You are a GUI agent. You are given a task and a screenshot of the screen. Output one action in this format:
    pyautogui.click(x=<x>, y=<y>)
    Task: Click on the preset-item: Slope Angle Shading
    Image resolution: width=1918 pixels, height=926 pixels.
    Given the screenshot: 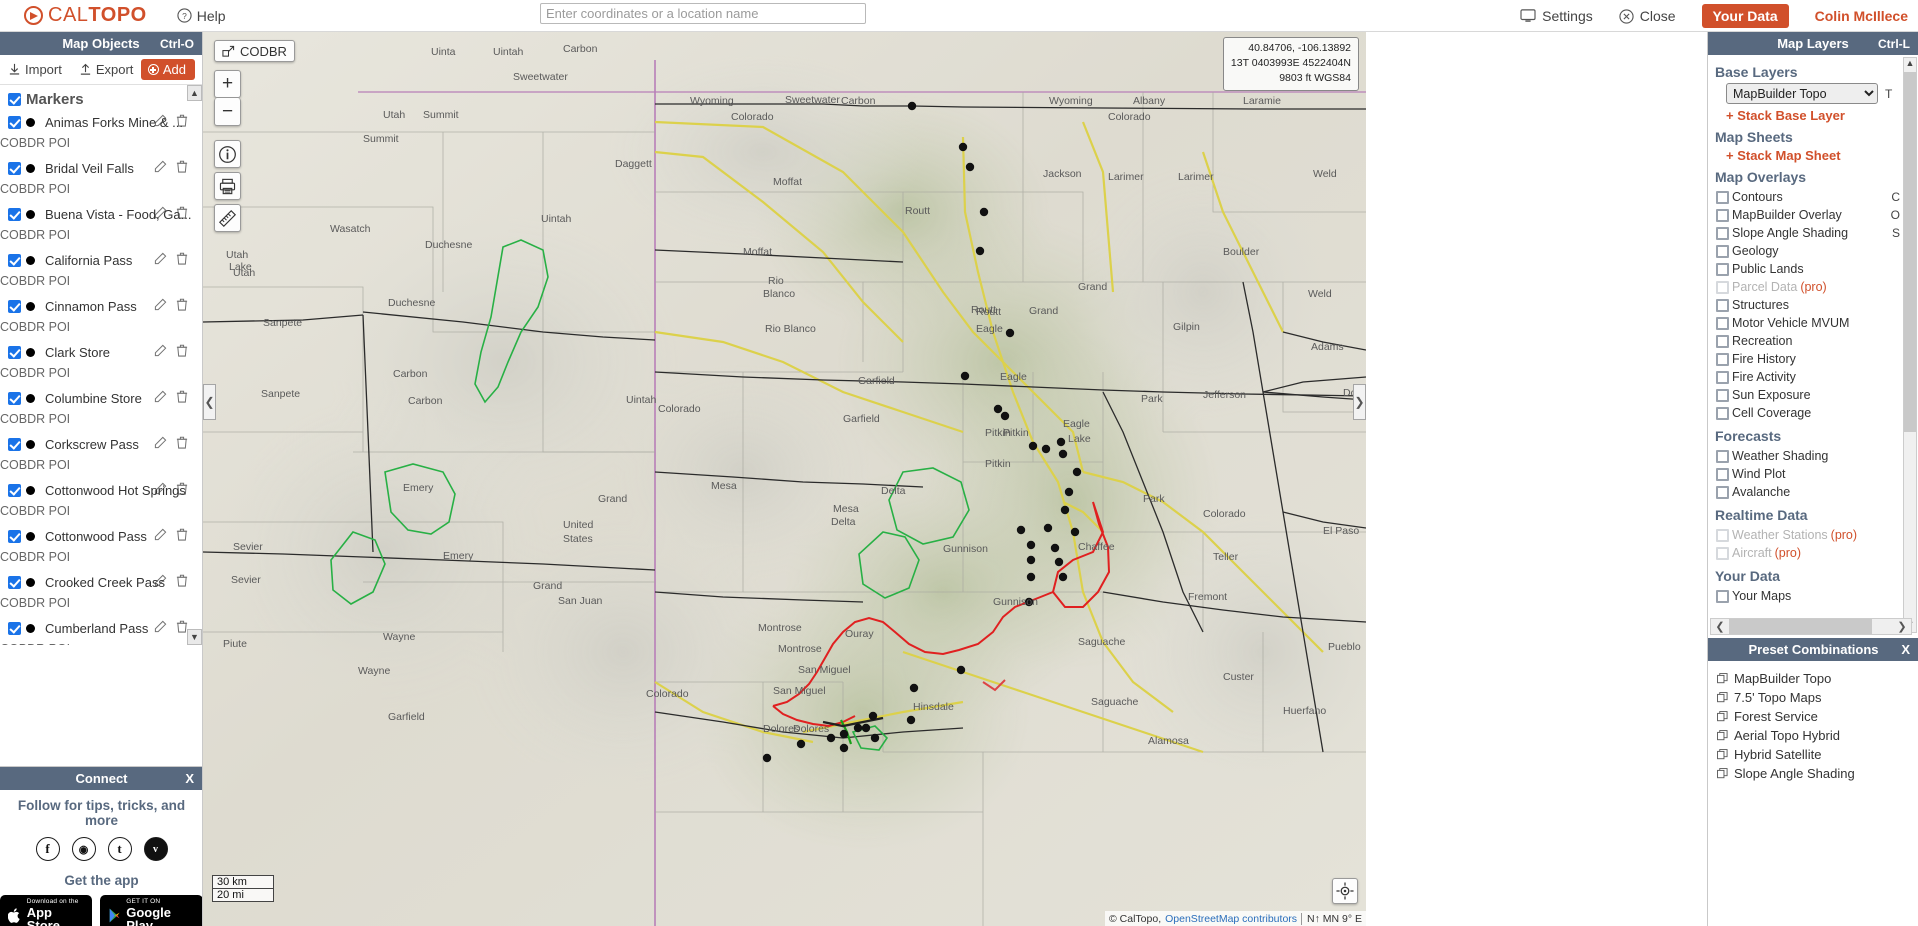 What is the action you would take?
    pyautogui.click(x=1813, y=773)
    